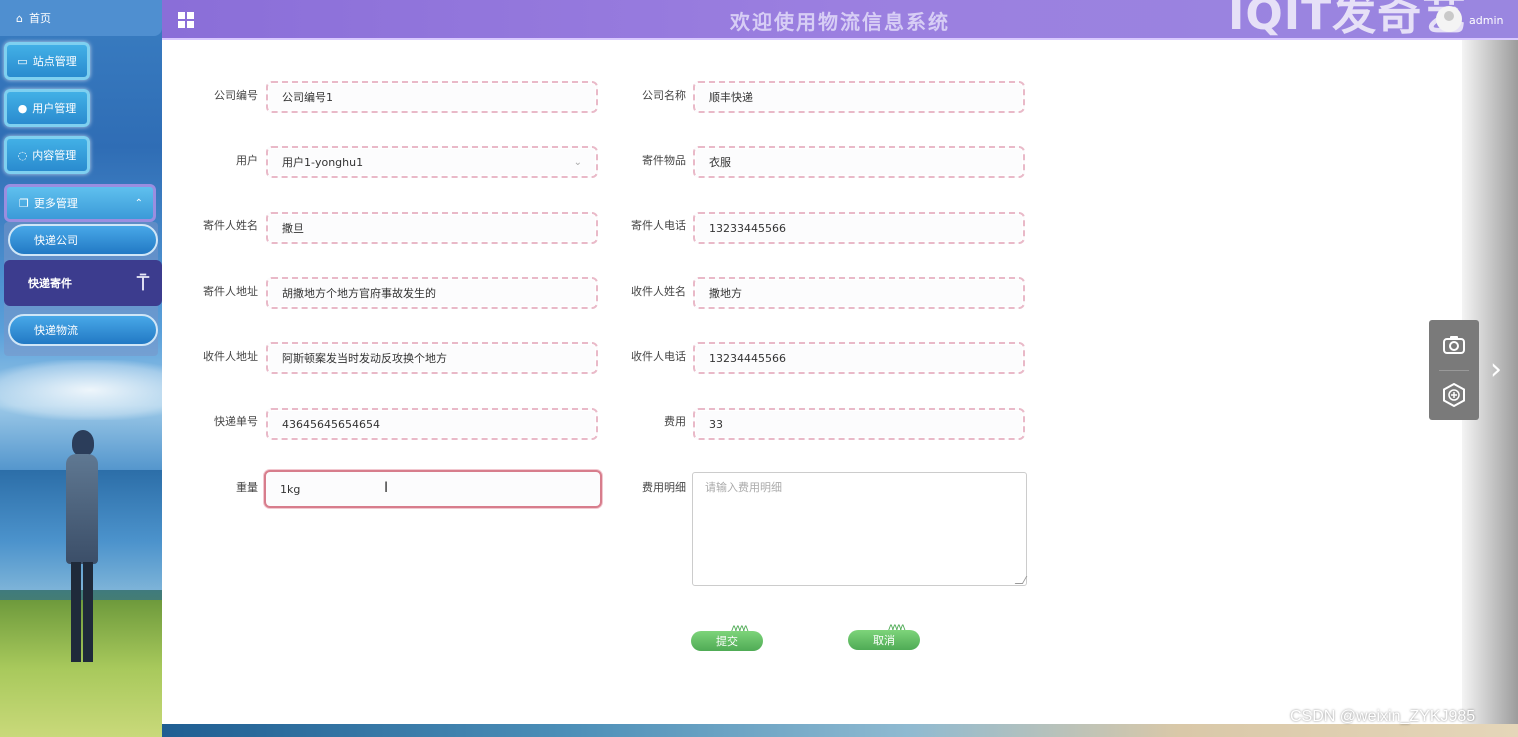 The width and height of the screenshot is (1518, 737). I want to click on signpost-icon: ⍑, so click(143, 283).